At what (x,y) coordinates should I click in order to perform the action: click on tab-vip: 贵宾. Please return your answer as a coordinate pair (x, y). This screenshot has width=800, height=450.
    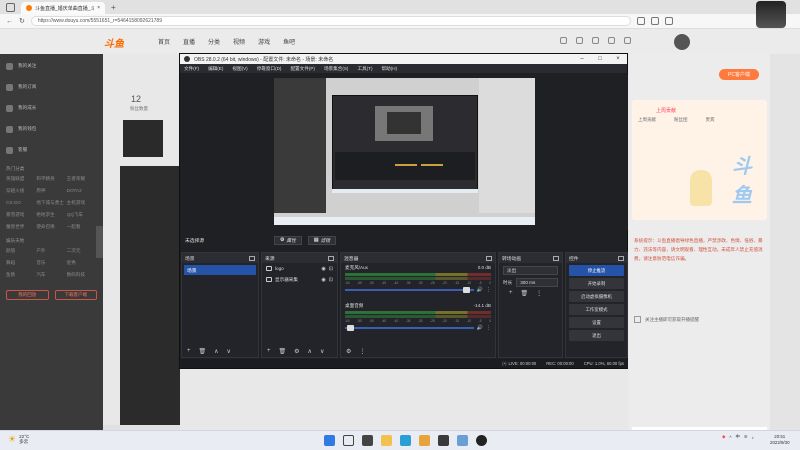
    Looking at the image, I should click on (710, 120).